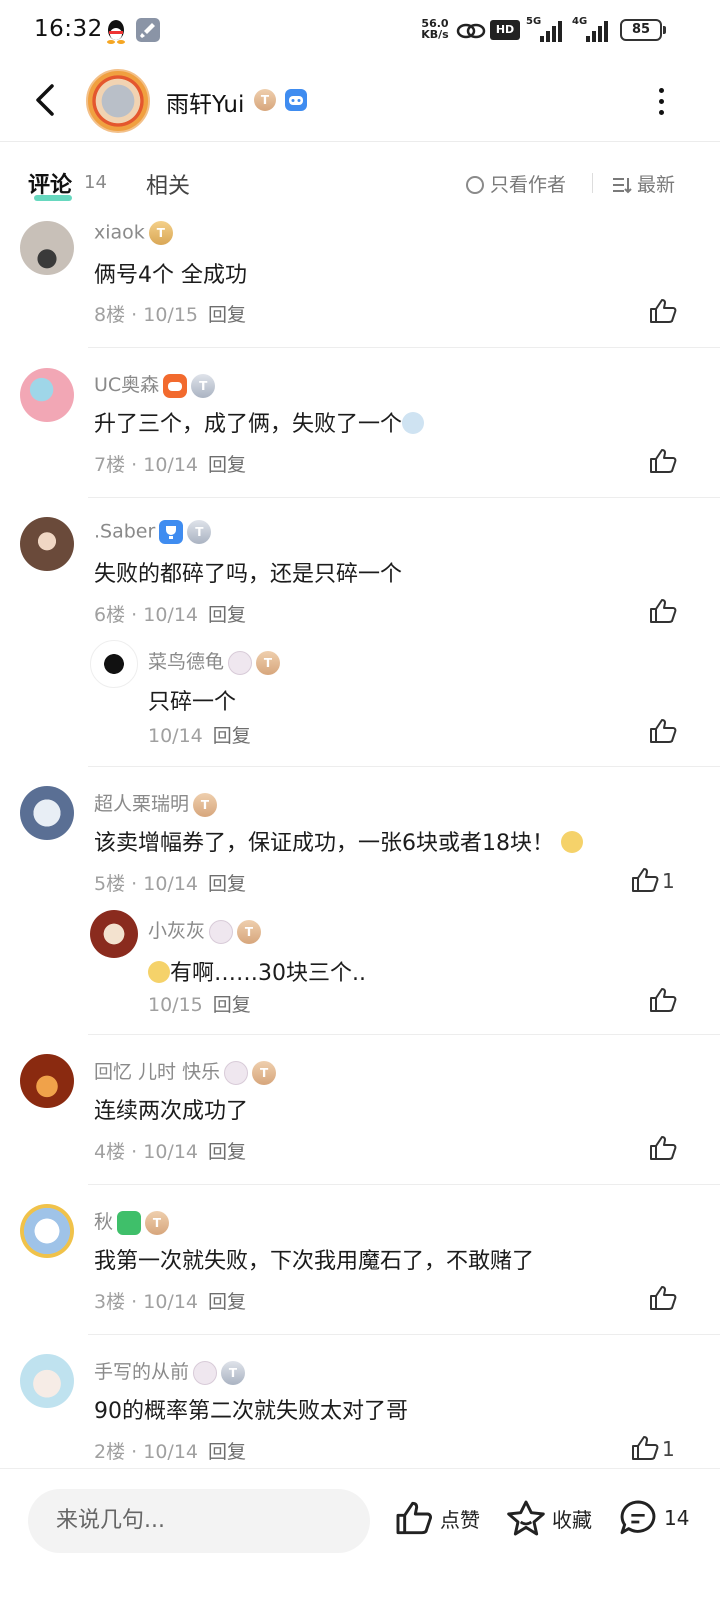  I want to click on username-text: UC奥森, so click(127, 385).